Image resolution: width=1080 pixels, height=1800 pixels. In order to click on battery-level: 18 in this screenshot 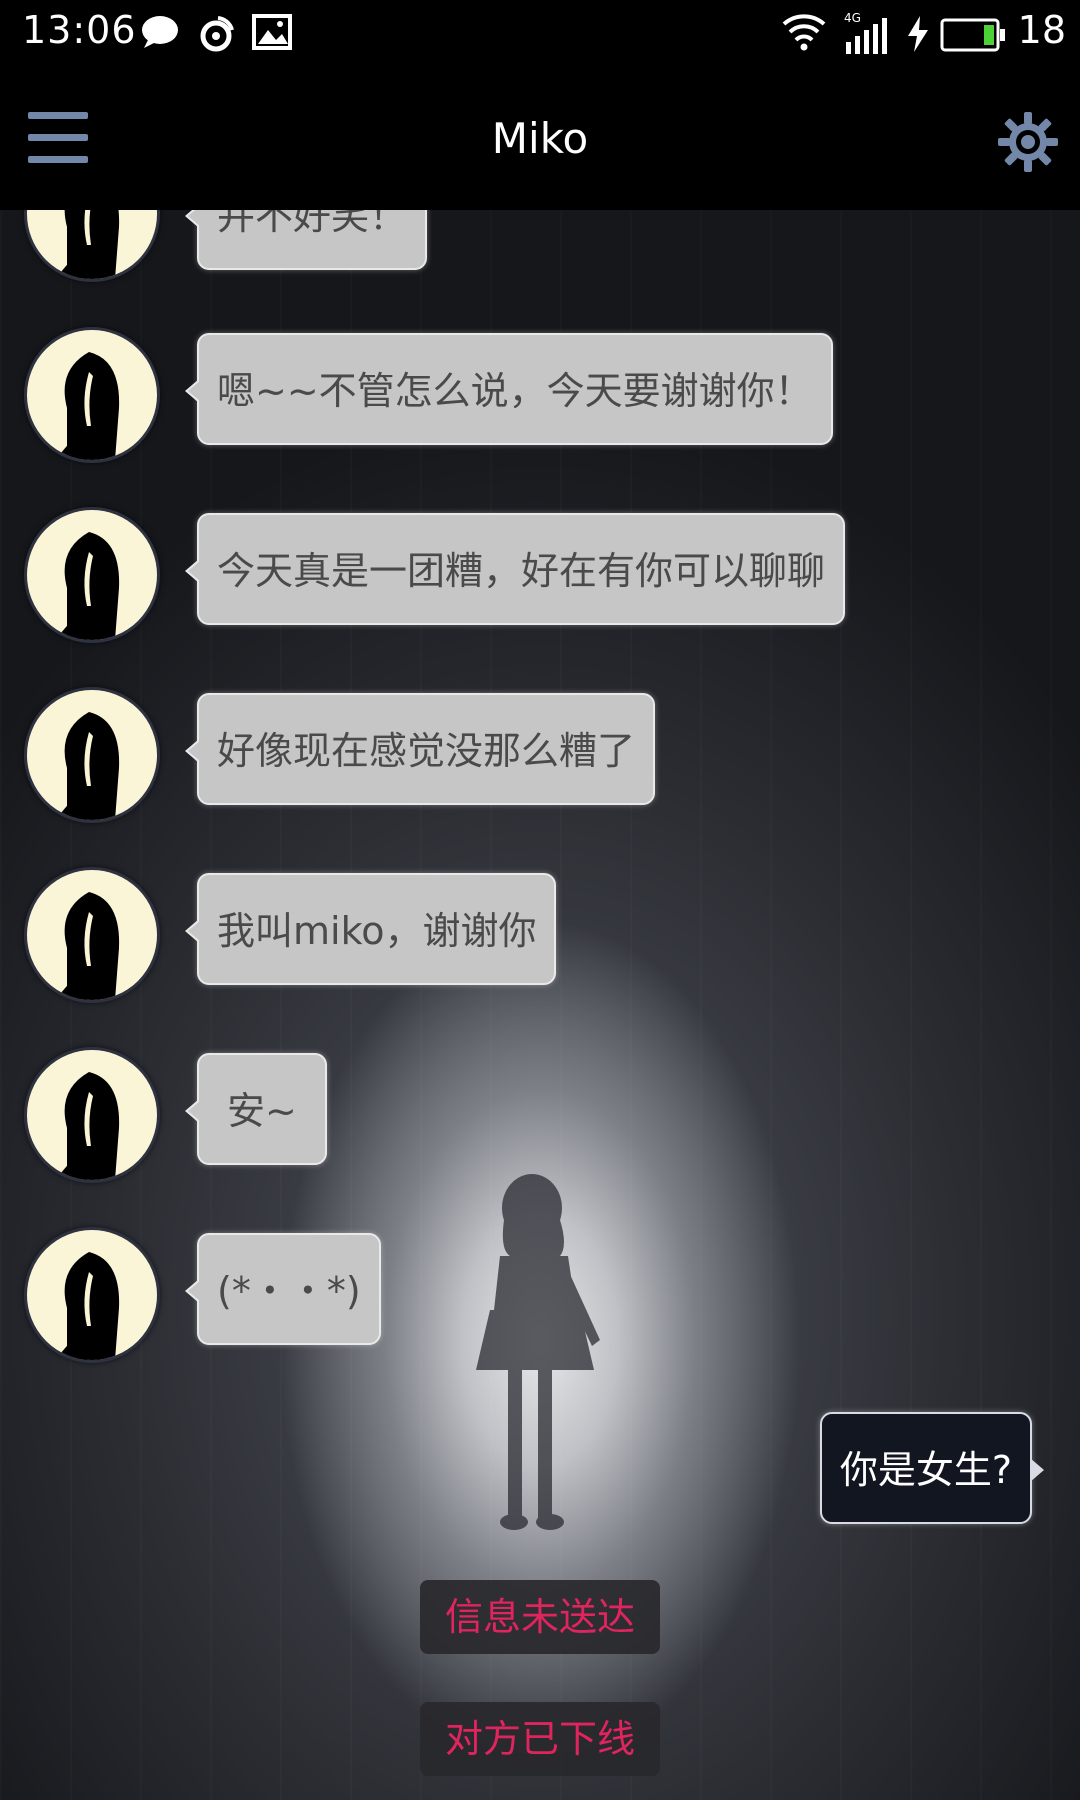, I will do `click(1041, 30)`.